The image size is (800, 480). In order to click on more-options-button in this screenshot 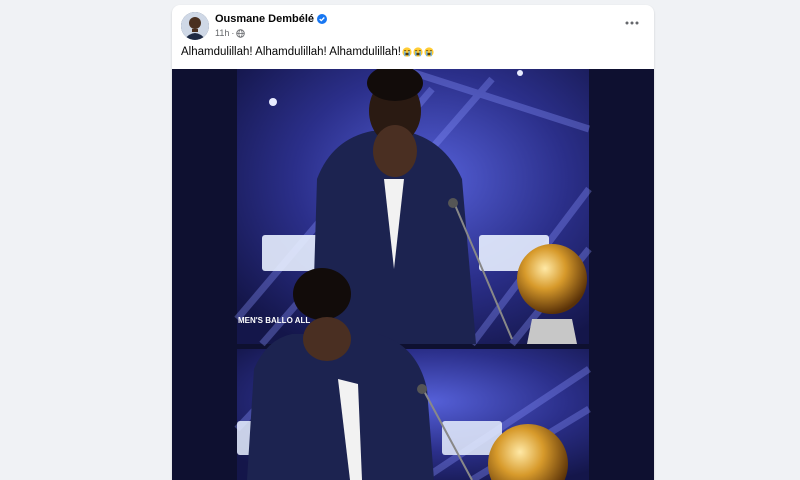, I will do `click(632, 23)`.